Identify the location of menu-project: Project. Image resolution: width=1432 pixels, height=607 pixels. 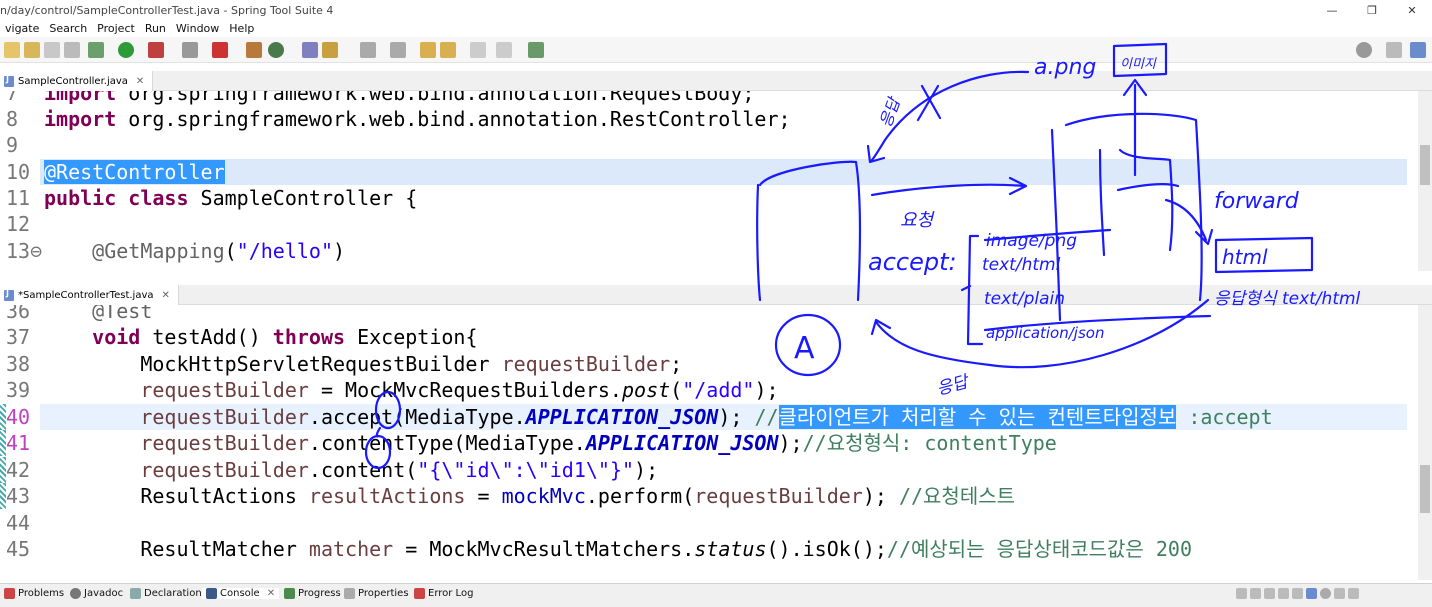
(116, 29).